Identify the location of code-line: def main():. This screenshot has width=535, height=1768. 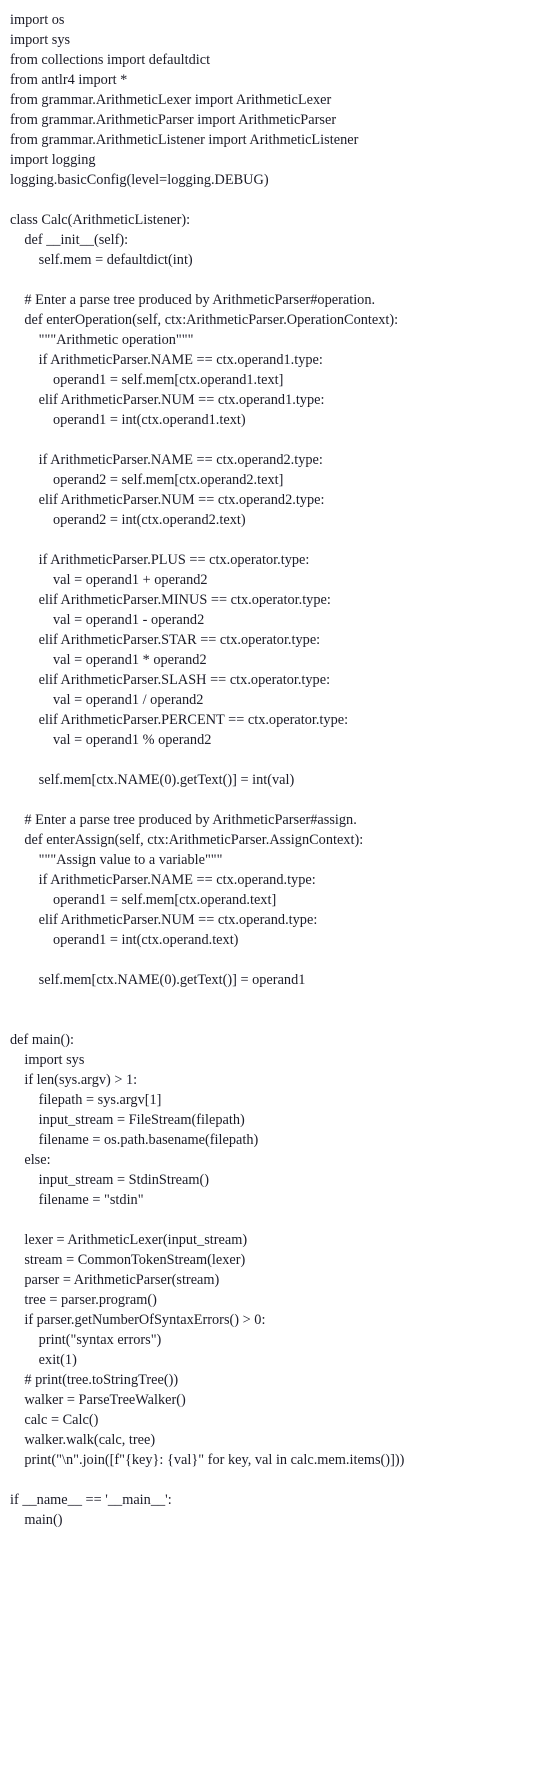
(42, 1040).